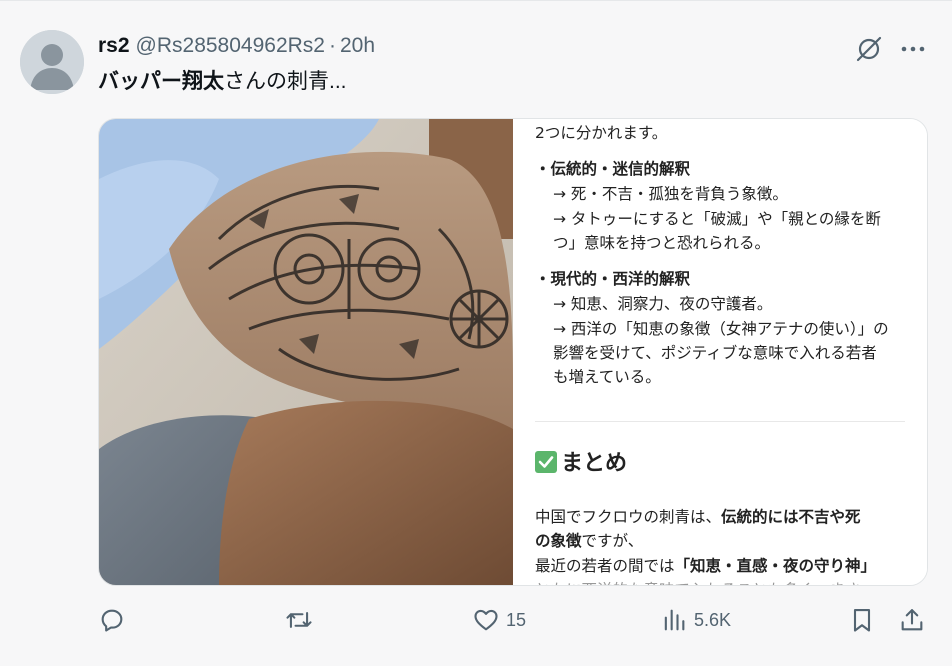 The image size is (952, 666). Describe the element at coordinates (628, 517) in the screenshot. I see `doc-text: 中国でフクロウの刺青は、` at that location.